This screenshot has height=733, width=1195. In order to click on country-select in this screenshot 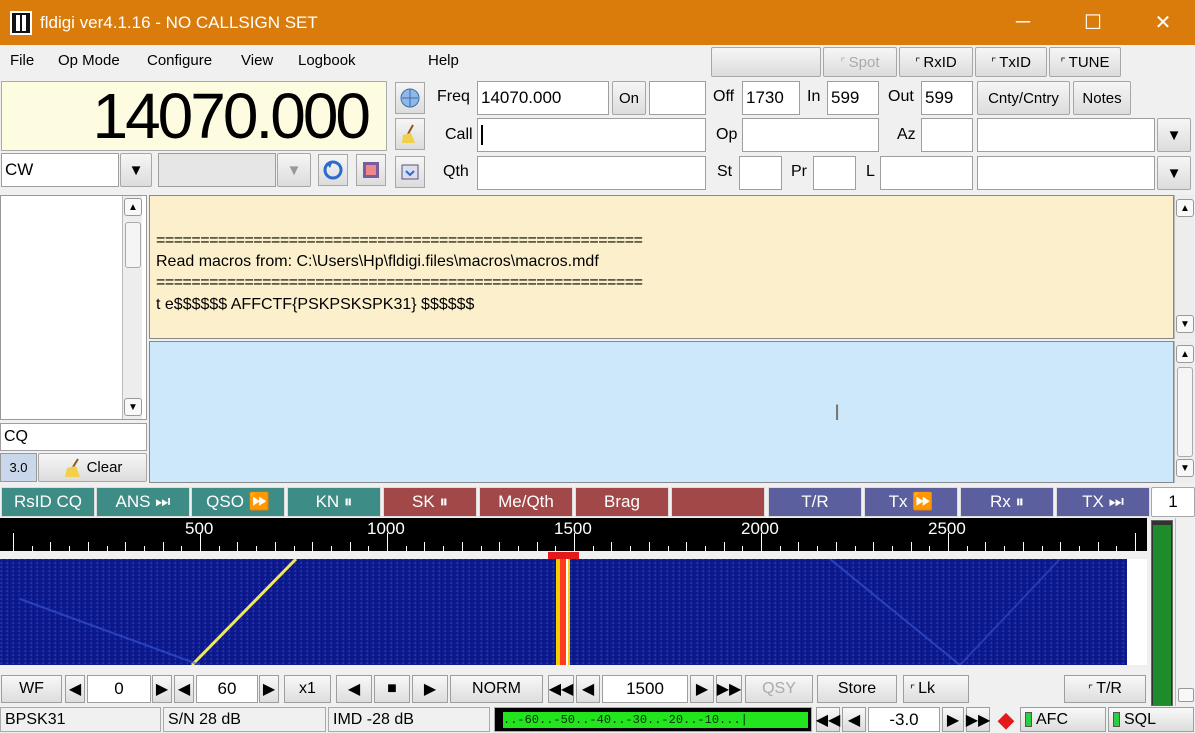, I will do `click(1066, 135)`.